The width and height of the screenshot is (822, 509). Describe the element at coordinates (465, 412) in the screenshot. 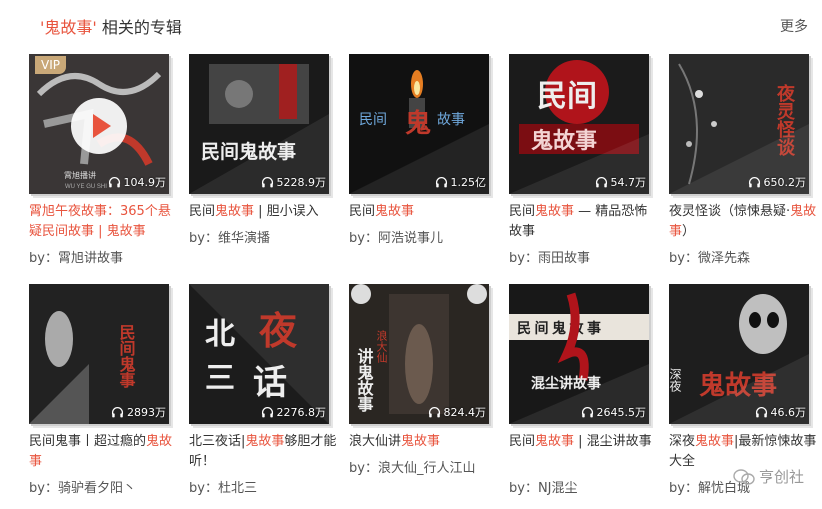

I see `play-count-value: 824.4万` at that location.